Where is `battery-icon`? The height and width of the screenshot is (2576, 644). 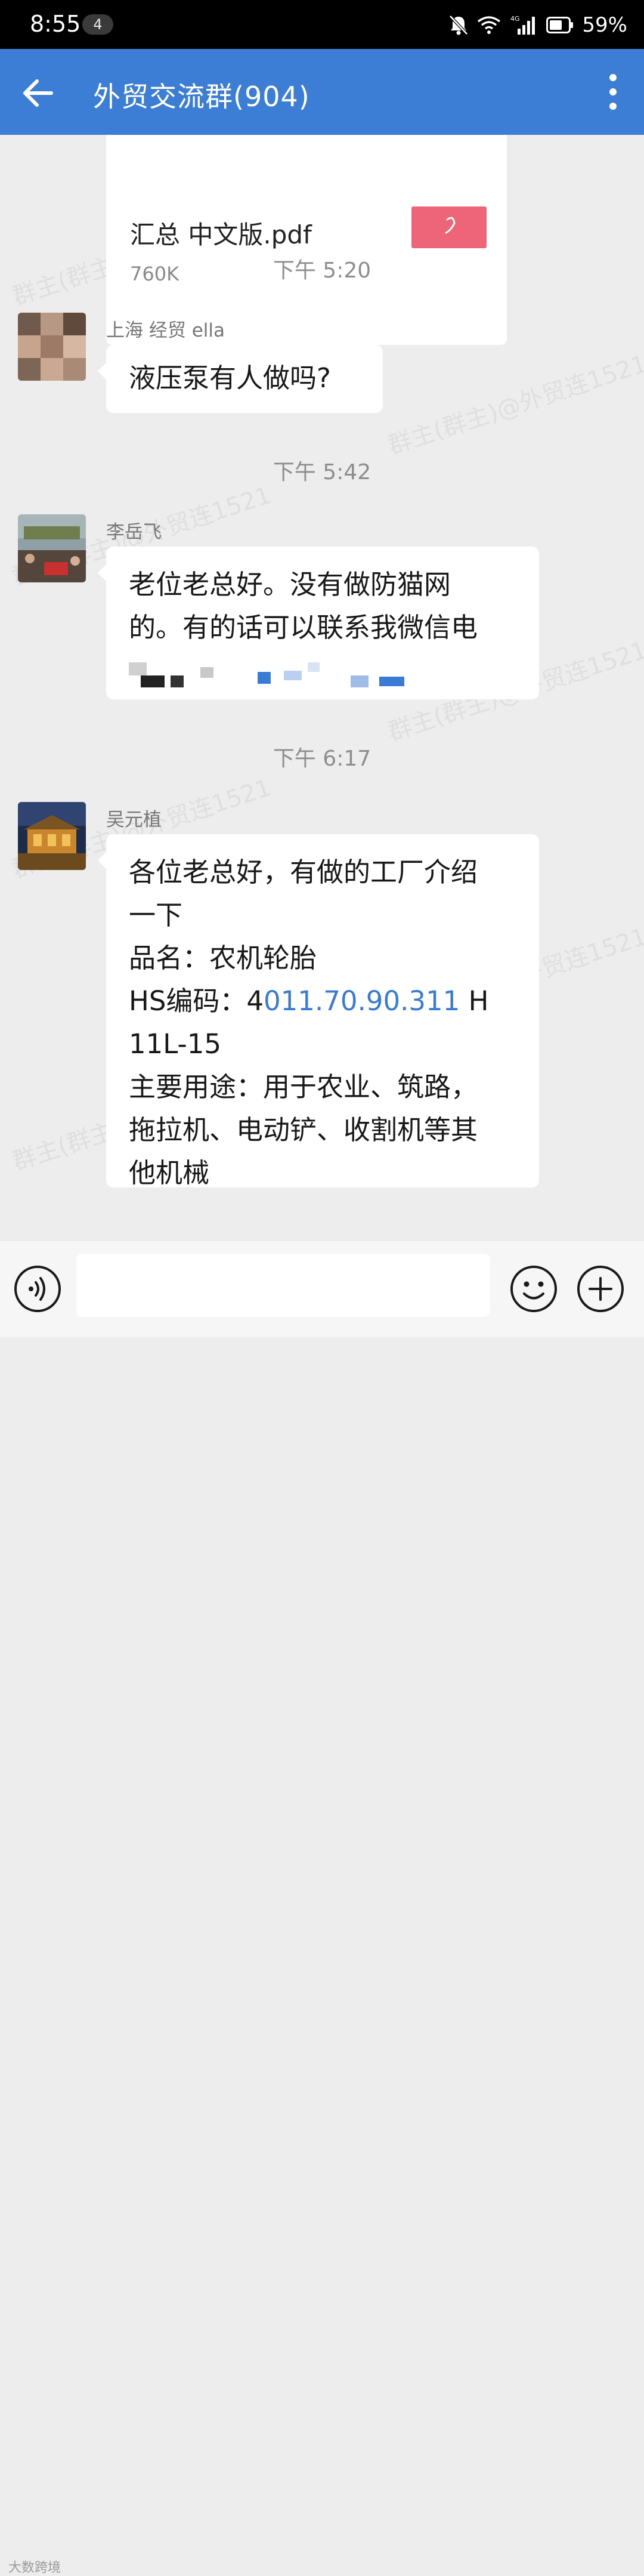
battery-icon is located at coordinates (560, 25).